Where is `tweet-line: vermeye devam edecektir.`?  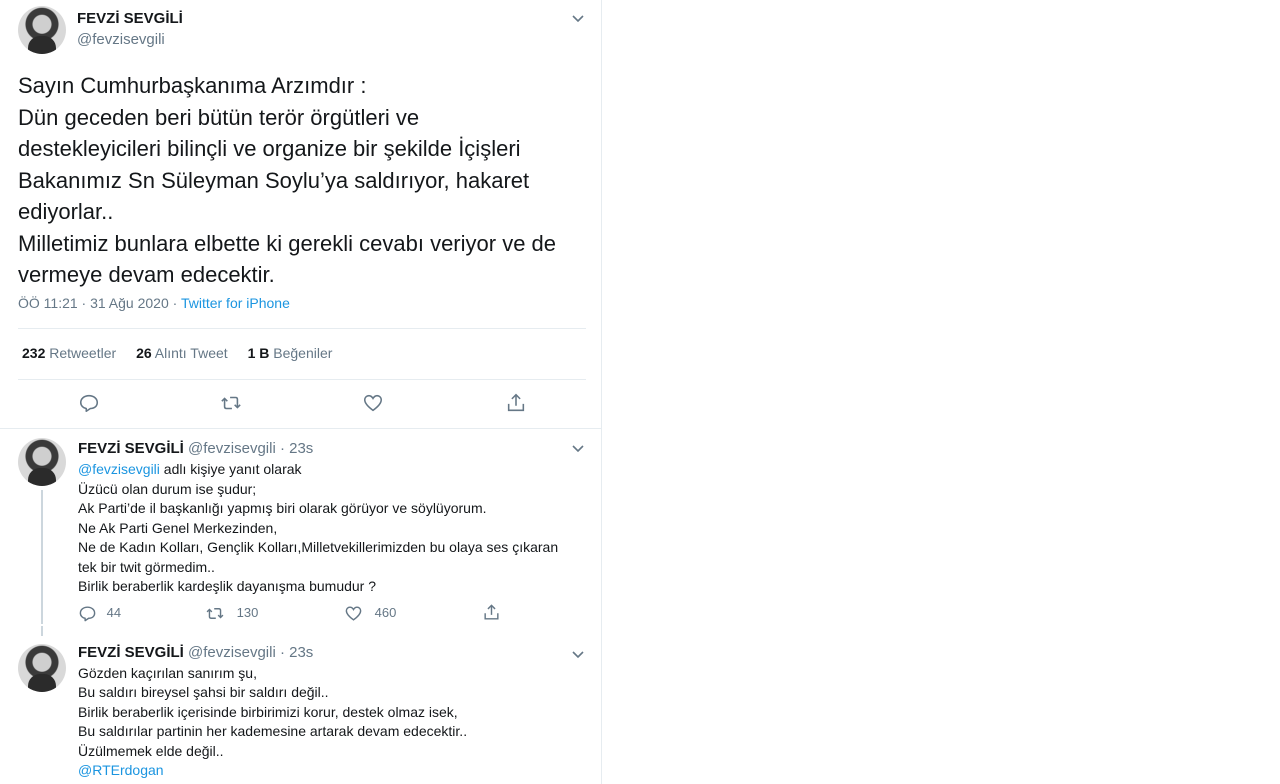 tweet-line: vermeye devam edecektir. is located at coordinates (146, 274).